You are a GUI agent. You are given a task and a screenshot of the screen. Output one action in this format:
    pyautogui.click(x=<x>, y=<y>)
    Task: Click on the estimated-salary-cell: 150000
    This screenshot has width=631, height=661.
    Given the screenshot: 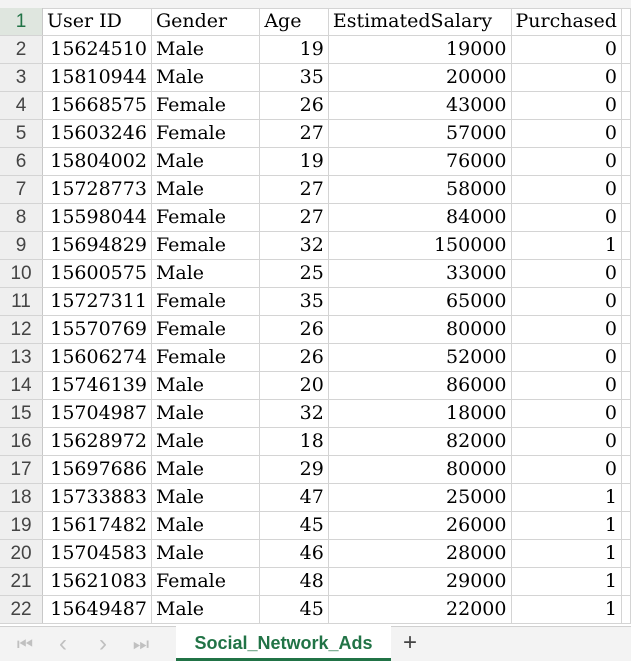 What is the action you would take?
    pyautogui.click(x=420, y=245)
    